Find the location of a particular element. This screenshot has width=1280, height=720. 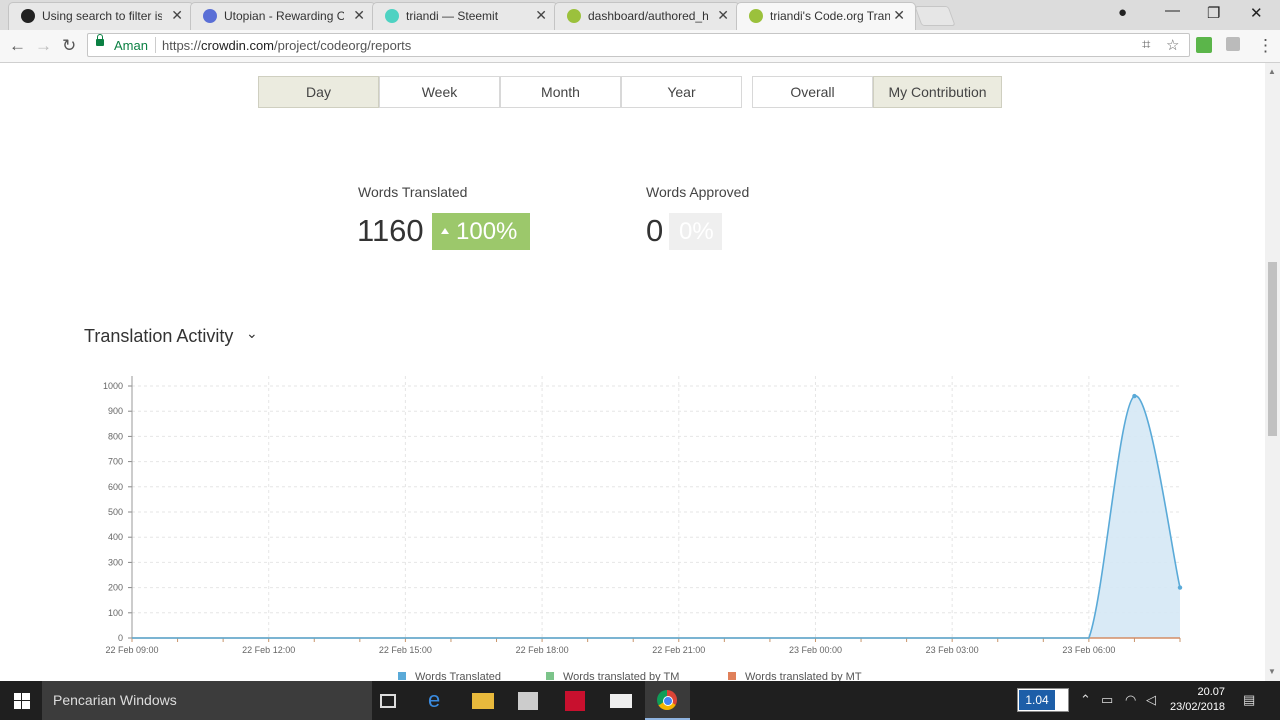

tab-title: Using search to filter issu is located at coordinates (102, 16).